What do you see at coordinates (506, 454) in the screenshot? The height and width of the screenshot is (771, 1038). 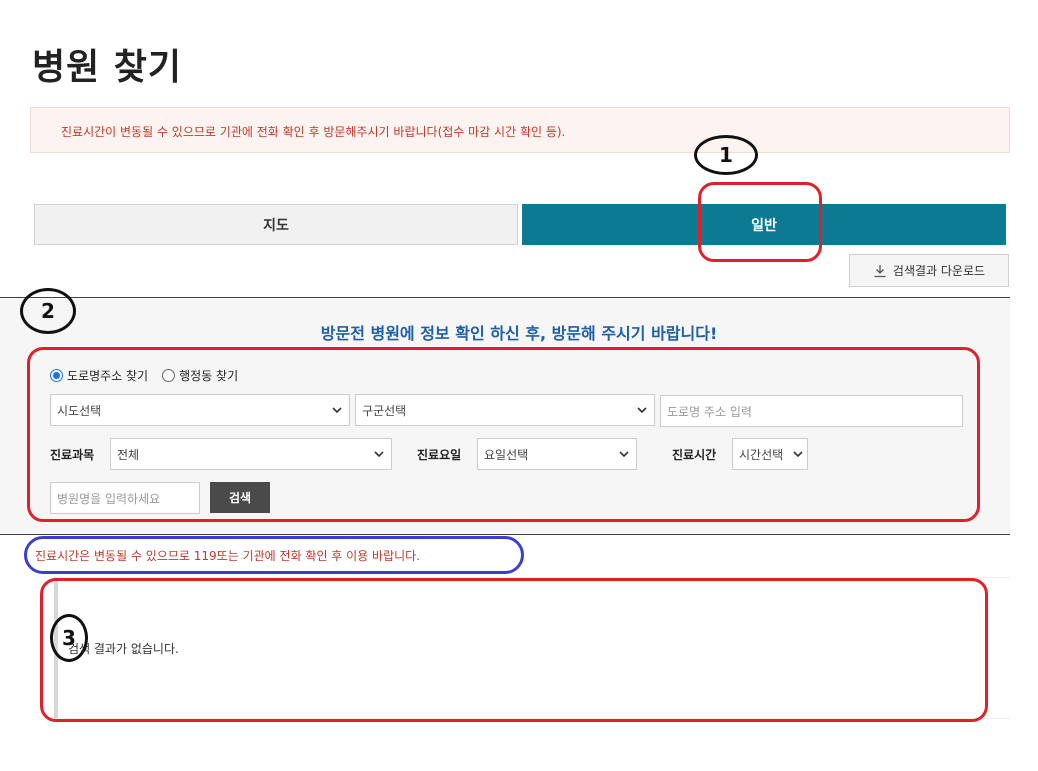 I see `day-value: 요일선택` at bounding box center [506, 454].